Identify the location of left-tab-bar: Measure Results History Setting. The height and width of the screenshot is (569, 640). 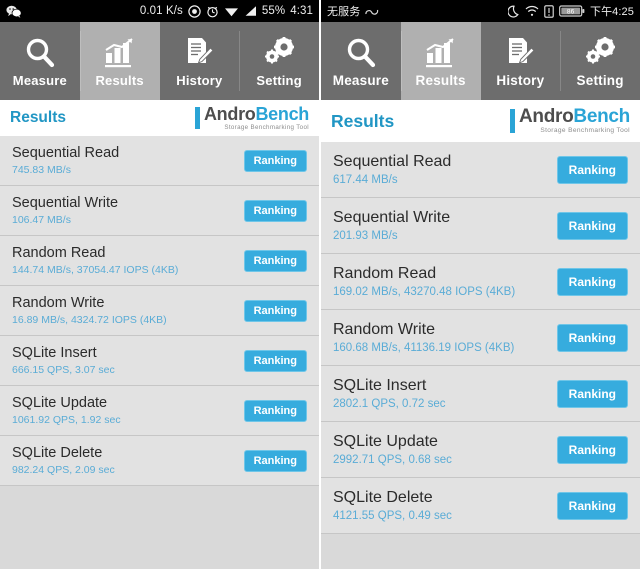
(159, 61).